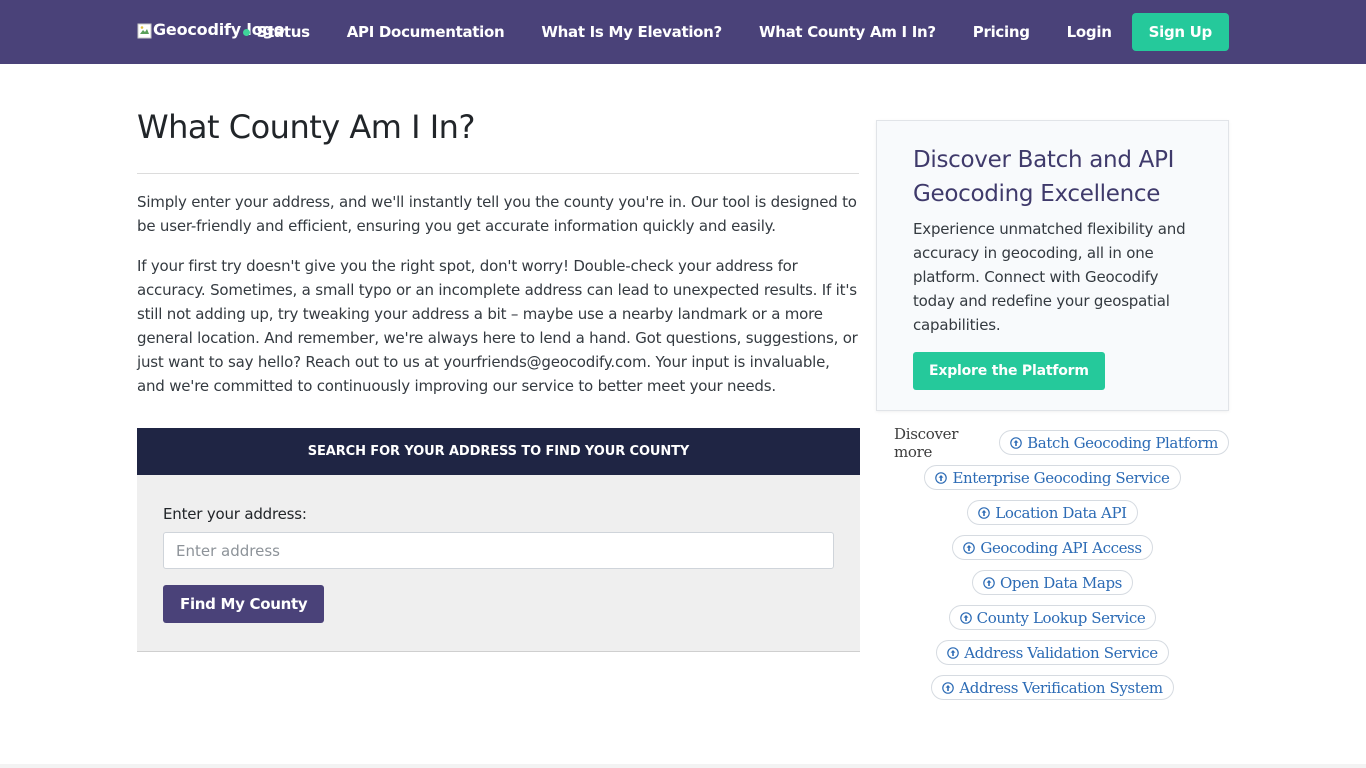  Describe the element at coordinates (1061, 687) in the screenshot. I see `discover-link-label: Address Verification System` at that location.